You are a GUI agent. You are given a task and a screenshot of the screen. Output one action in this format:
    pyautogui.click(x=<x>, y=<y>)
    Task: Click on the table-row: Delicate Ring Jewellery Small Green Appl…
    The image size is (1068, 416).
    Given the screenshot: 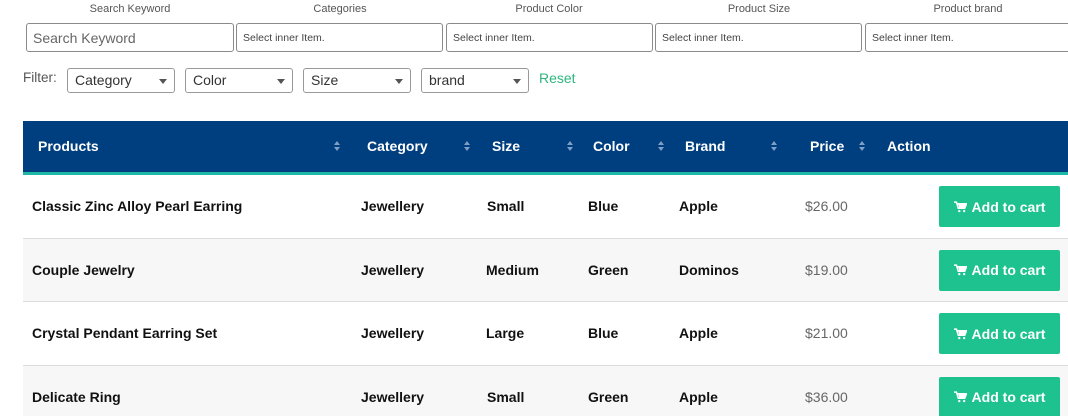 What is the action you would take?
    pyautogui.click(x=545, y=390)
    